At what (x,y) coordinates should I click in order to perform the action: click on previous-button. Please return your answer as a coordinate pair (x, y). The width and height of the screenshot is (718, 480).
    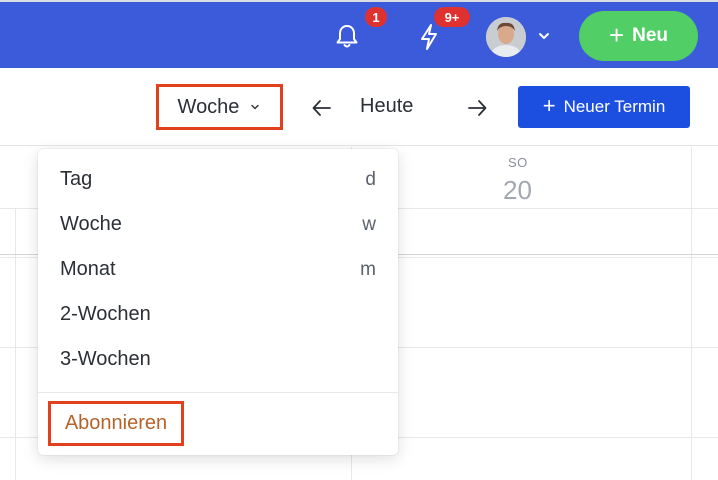
    Looking at the image, I should click on (322, 108).